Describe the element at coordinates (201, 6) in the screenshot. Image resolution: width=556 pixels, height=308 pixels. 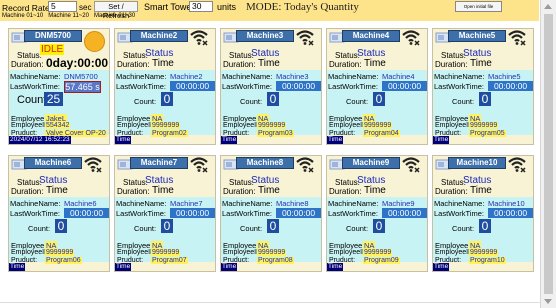
I see `smart-tower-input: 30` at that location.